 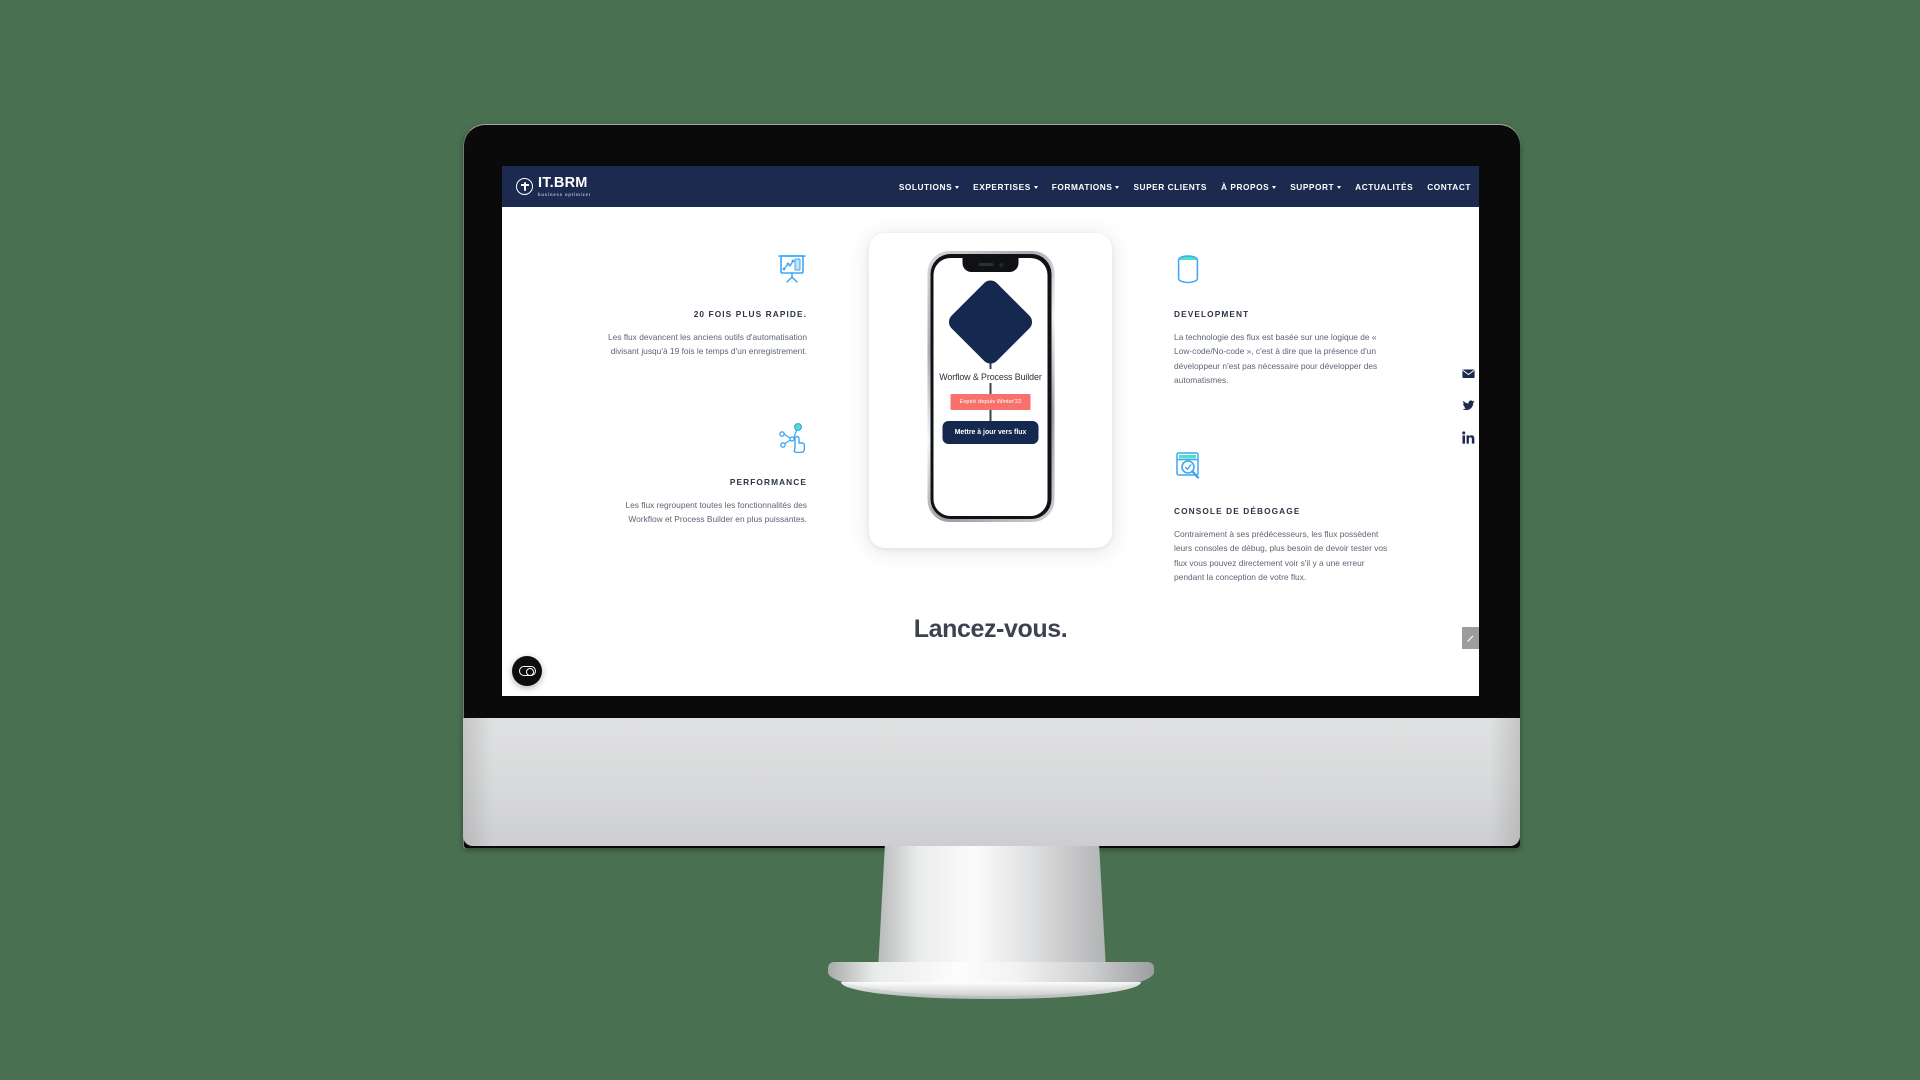 I want to click on nav-item-formations: FORMATIONS, so click(x=1086, y=187).